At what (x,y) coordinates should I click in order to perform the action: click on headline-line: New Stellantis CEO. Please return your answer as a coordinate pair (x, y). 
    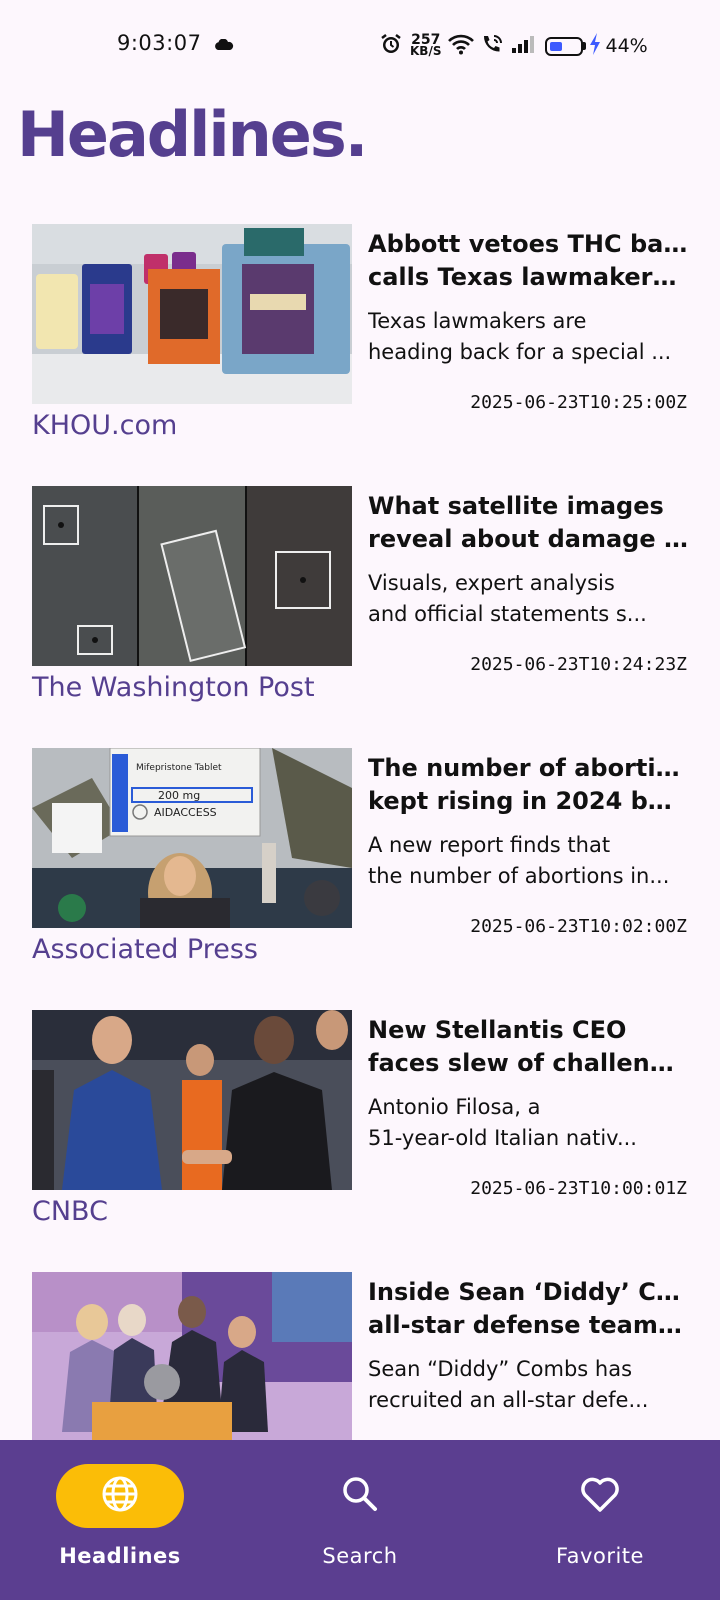
    Looking at the image, I should click on (497, 1030).